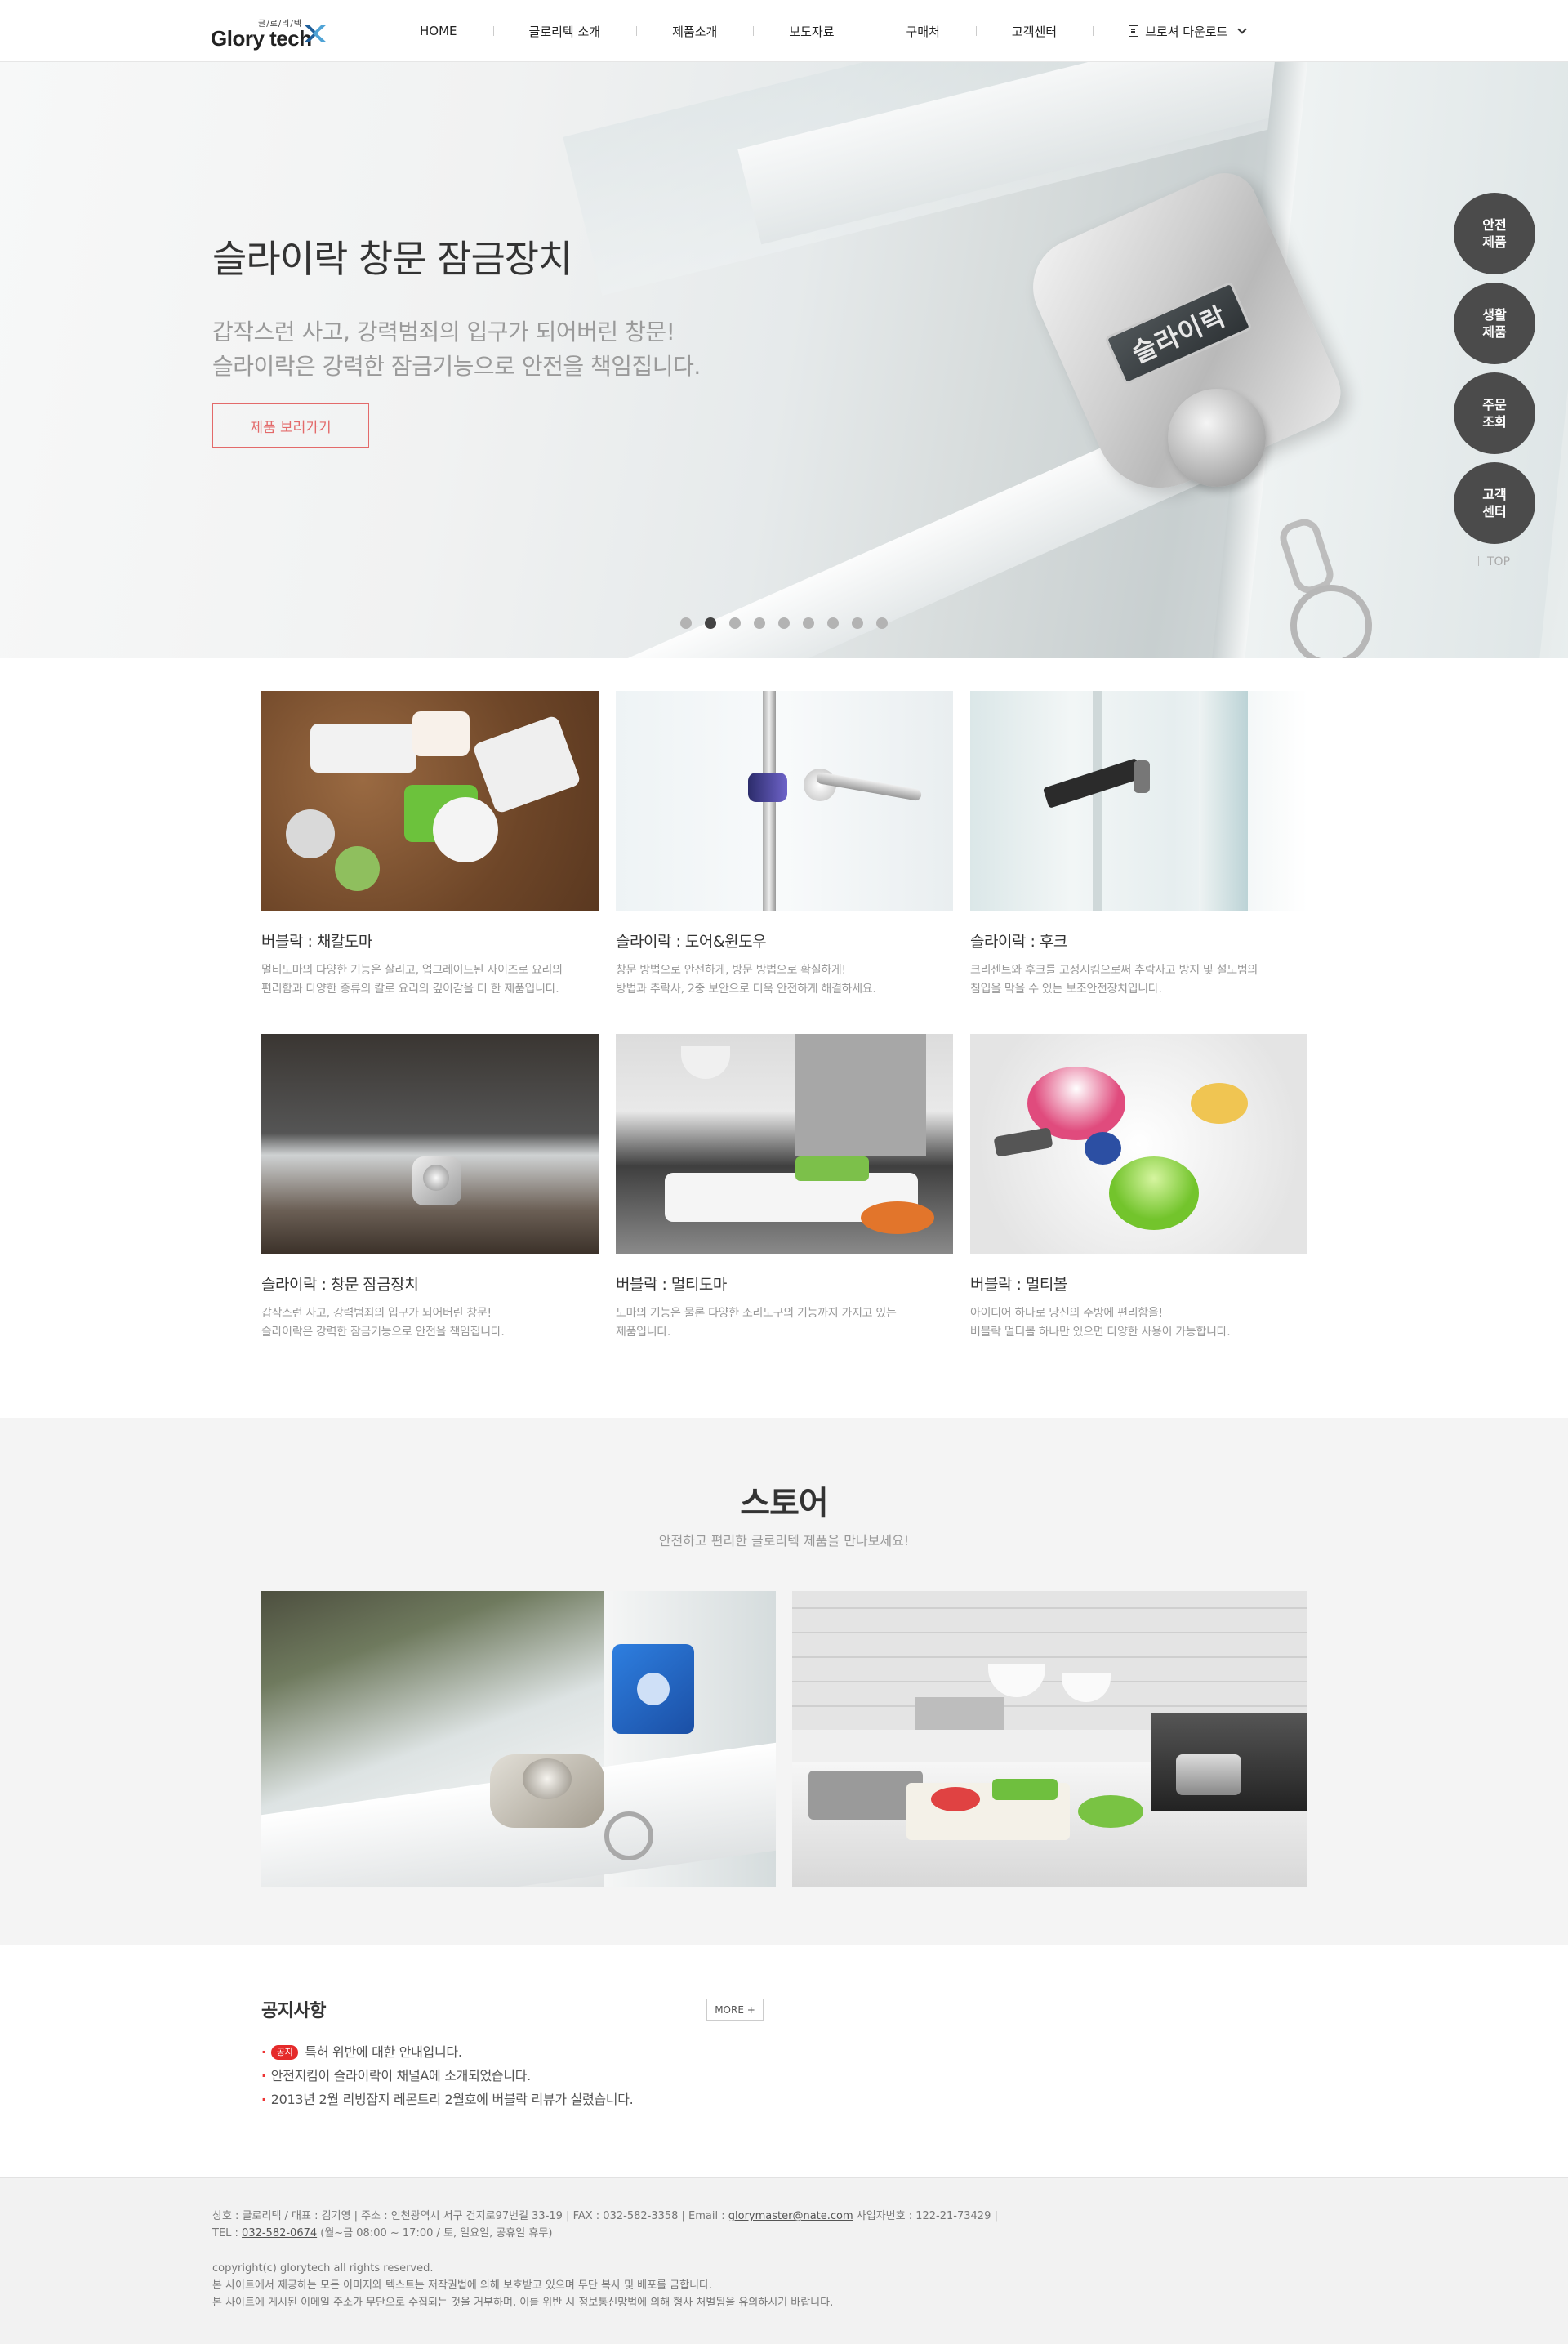 The height and width of the screenshot is (2344, 1568). Describe the element at coordinates (383, 2052) in the screenshot. I see `notice-item-text: 특허 위반에 대한 안내입니다.` at that location.